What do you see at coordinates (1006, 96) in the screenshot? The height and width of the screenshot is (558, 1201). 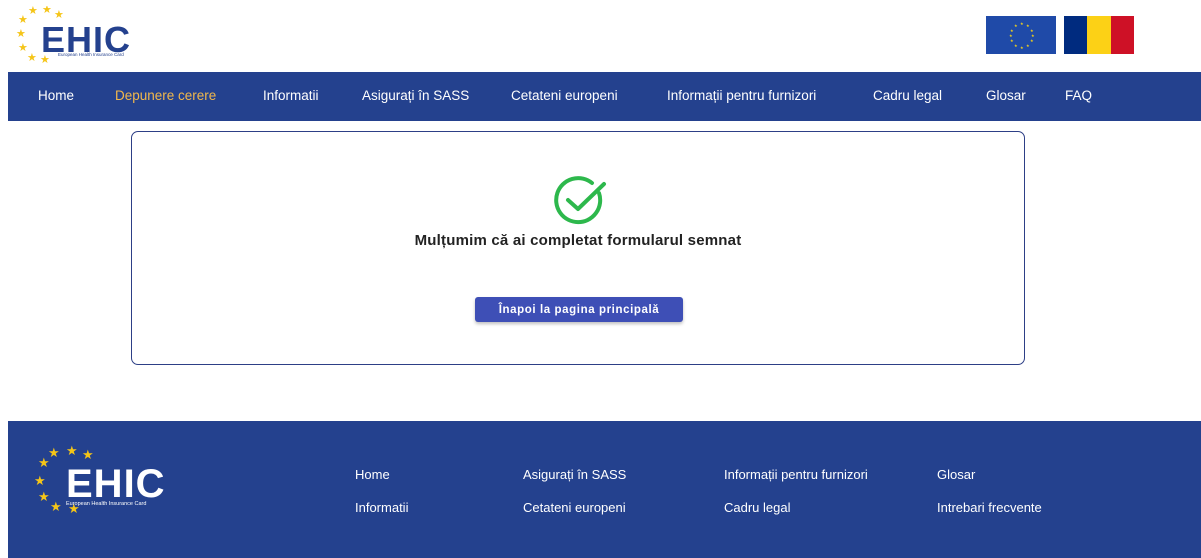 I see `nav-item-glosar: Glosar` at bounding box center [1006, 96].